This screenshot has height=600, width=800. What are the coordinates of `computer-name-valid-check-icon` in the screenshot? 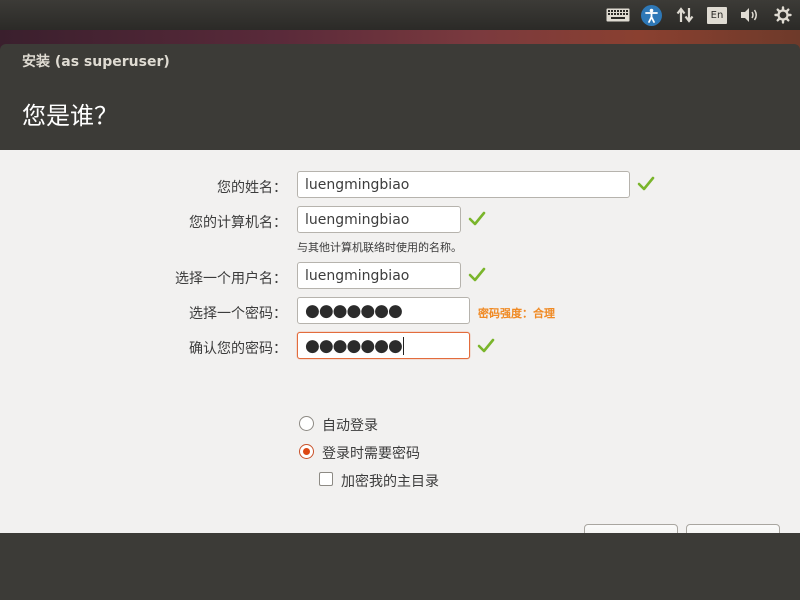 It's located at (477, 218).